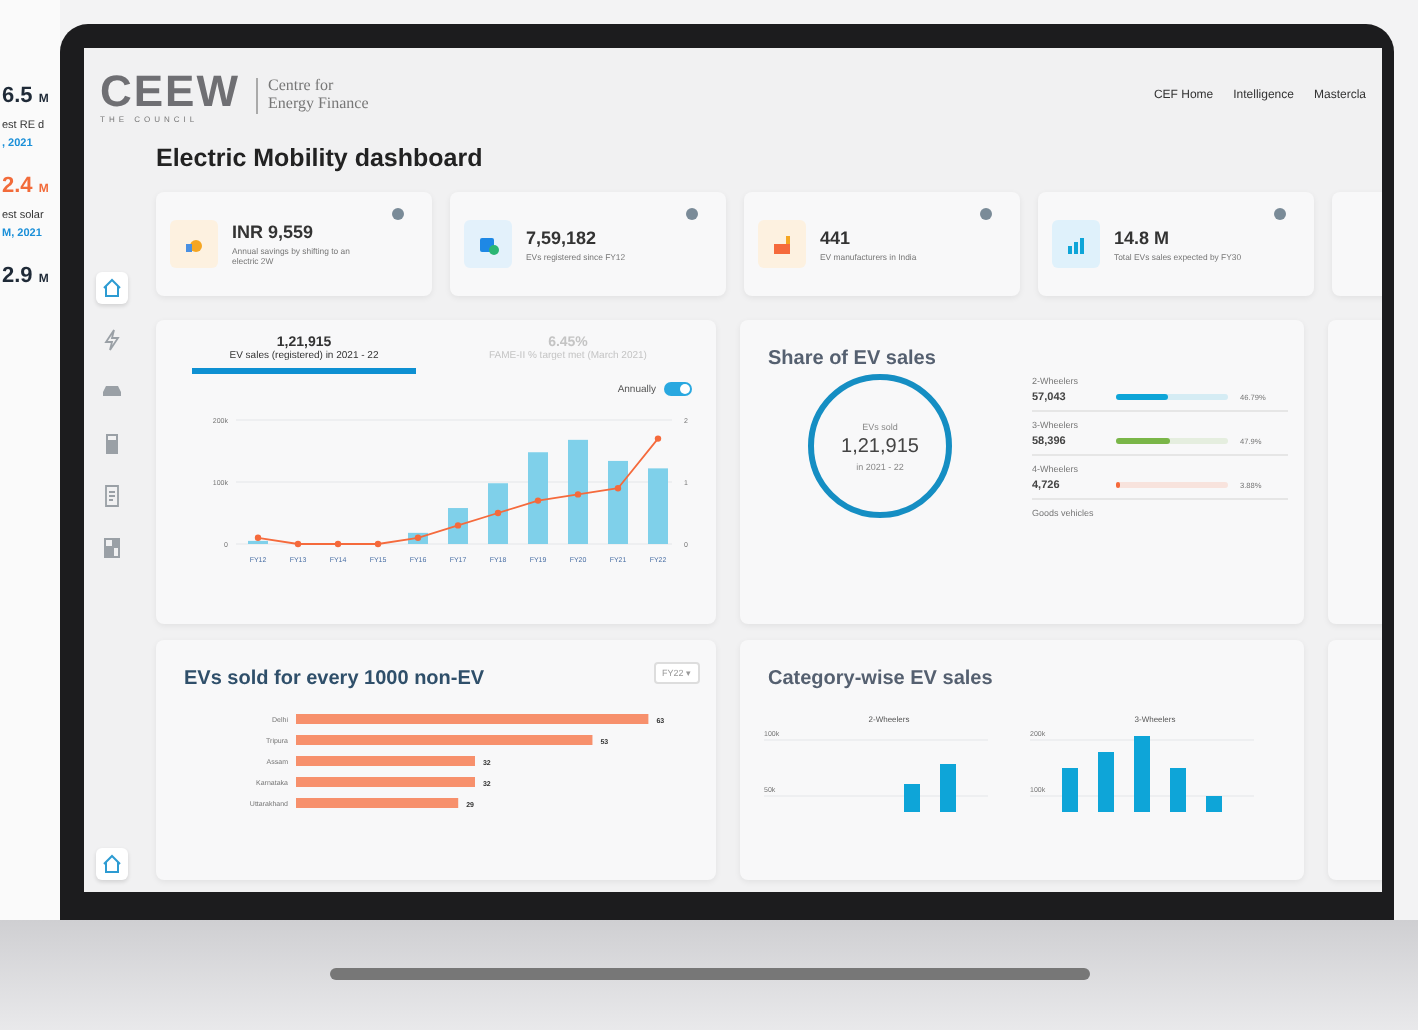  Describe the element at coordinates (881, 679) in the screenshot. I see `panel-title: Category-wise EV sales` at that location.